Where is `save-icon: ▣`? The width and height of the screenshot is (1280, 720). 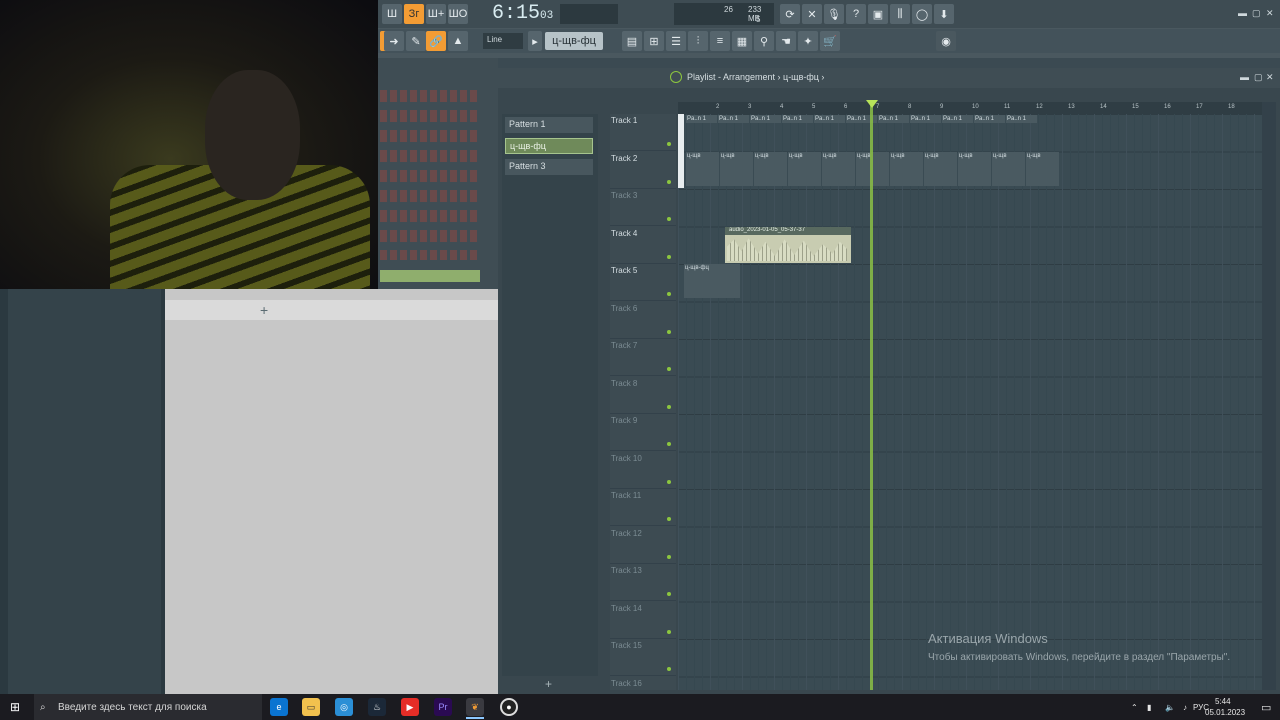
save-icon: ▣ is located at coordinates (878, 14).